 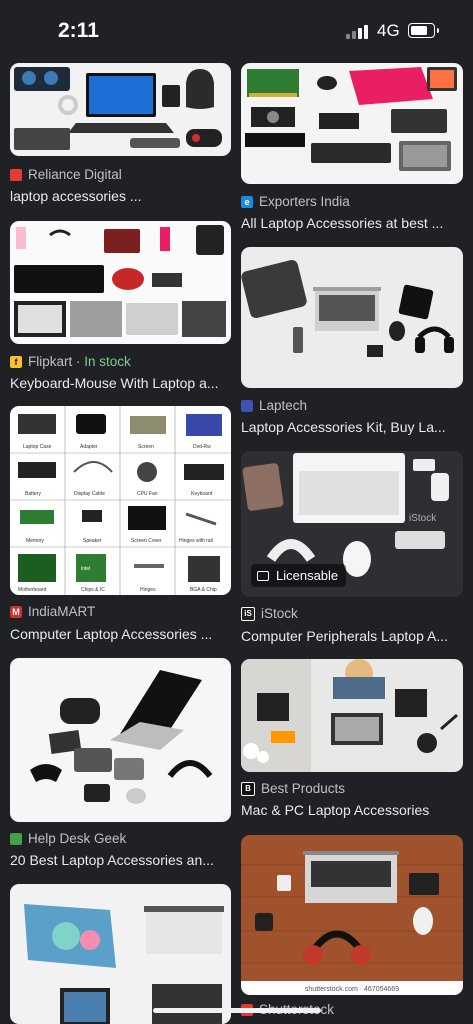 What do you see at coordinates (352, 810) in the screenshot?
I see `result-title: Mac & PC Laptop Accessories` at bounding box center [352, 810].